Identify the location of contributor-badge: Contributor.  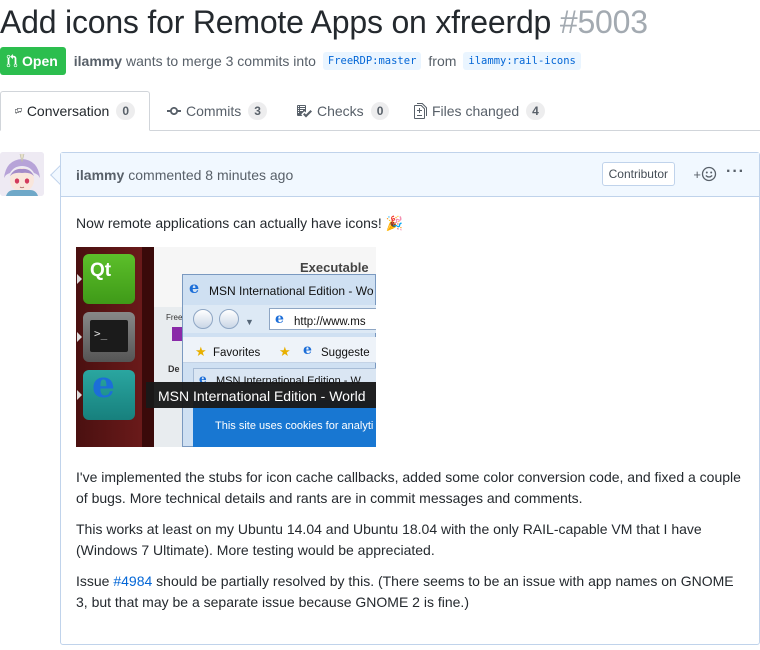
(638, 174).